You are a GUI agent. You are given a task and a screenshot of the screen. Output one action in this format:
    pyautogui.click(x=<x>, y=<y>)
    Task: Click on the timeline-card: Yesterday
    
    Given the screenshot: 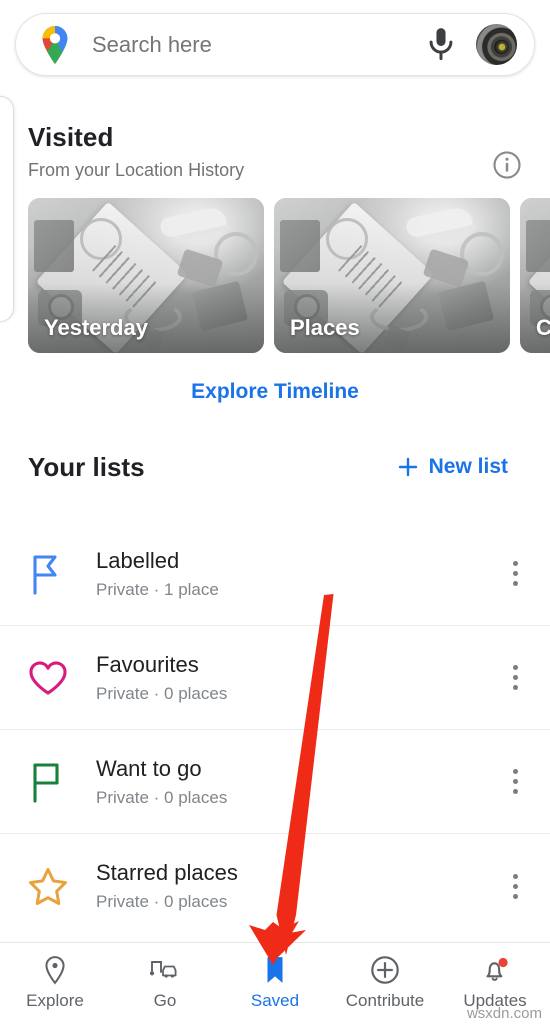 What is the action you would take?
    pyautogui.click(x=146, y=275)
    